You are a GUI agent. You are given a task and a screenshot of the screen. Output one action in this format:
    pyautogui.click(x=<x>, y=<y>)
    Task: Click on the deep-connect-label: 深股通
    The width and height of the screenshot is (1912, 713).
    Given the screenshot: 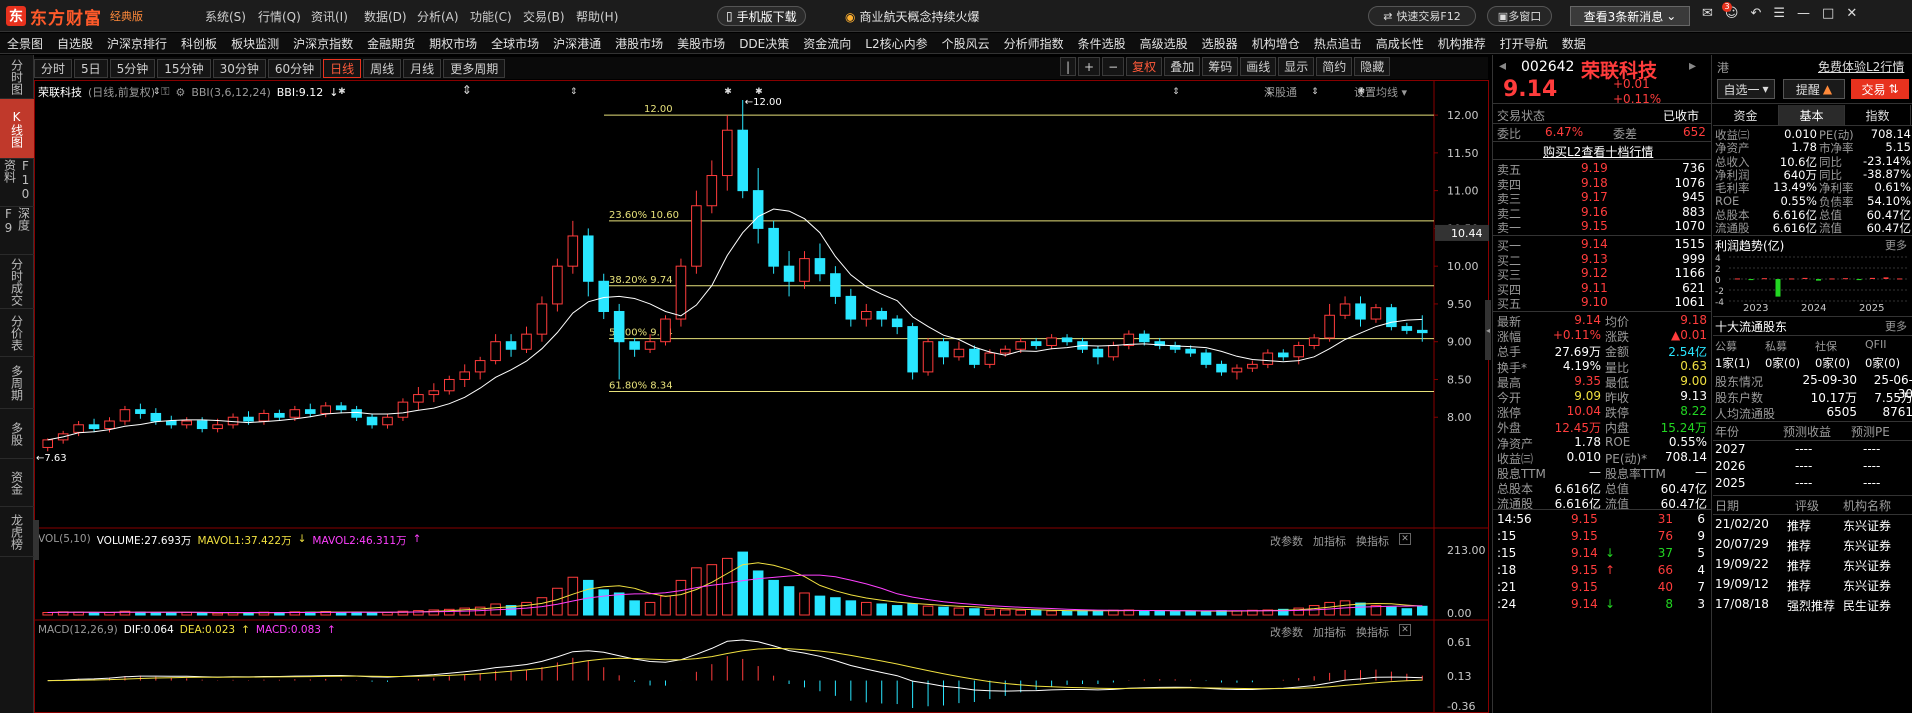 What is the action you would take?
    pyautogui.click(x=1280, y=92)
    